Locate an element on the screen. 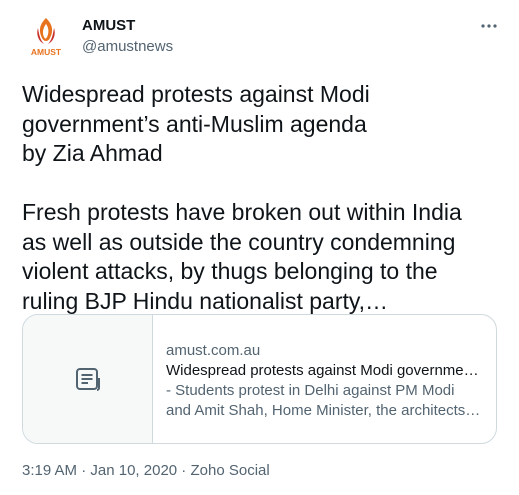 This screenshot has height=495, width=519. author-names: AMUST @amustnews is located at coordinates (127, 36).